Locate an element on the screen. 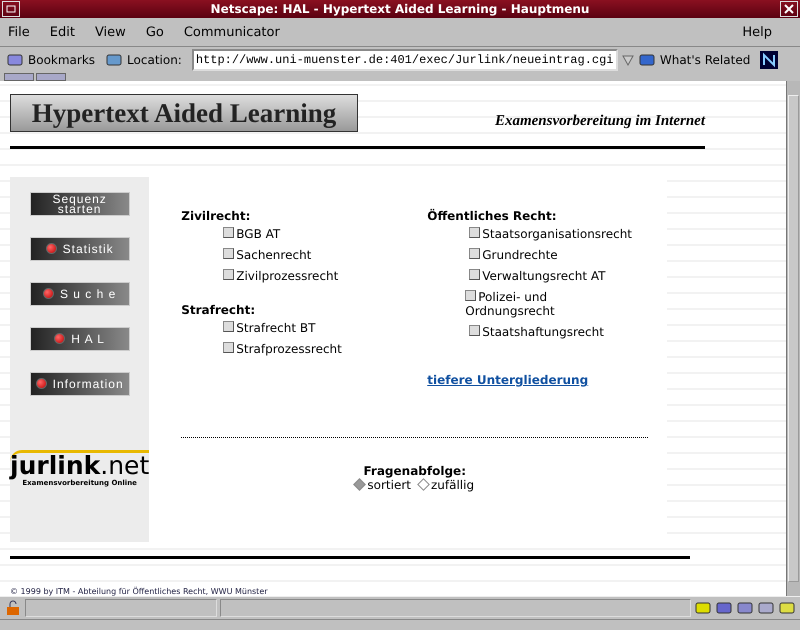  copyright-text: © 1999 by ITM - Abteilung für Öffentliches Recht, WWU Münster is located at coordinates (139, 591).